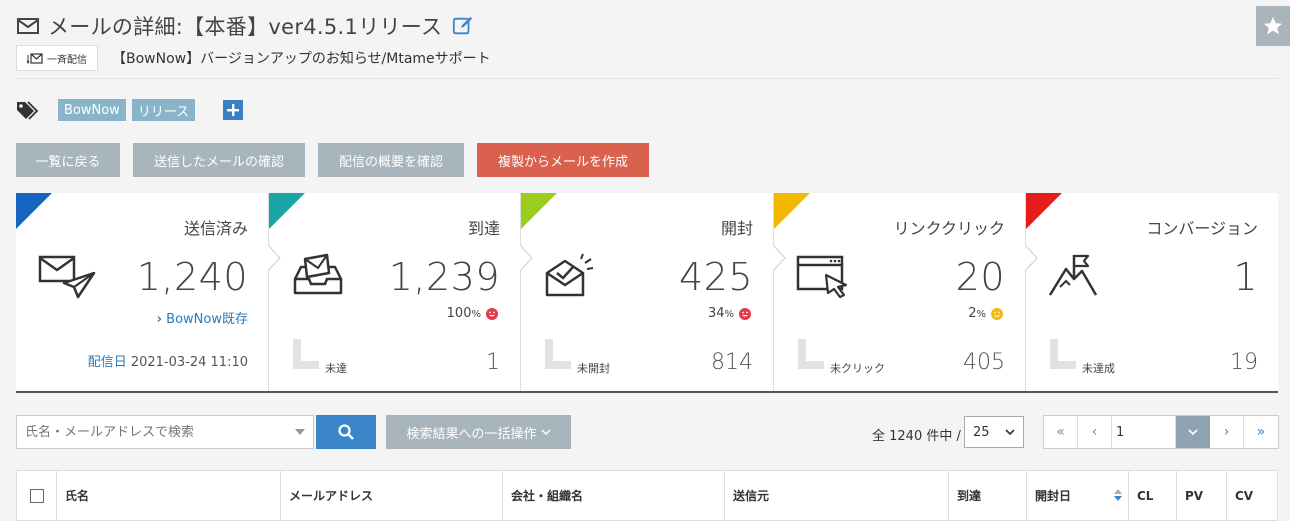 This screenshot has width=1290, height=521. I want to click on search-icon, so click(346, 432).